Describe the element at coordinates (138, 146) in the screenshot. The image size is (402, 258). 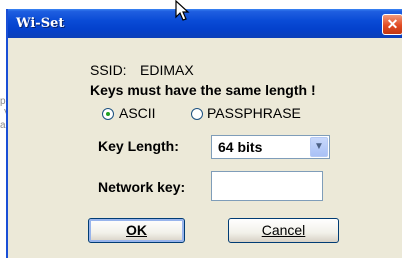
I see `key-length-label: Key Length:` at that location.